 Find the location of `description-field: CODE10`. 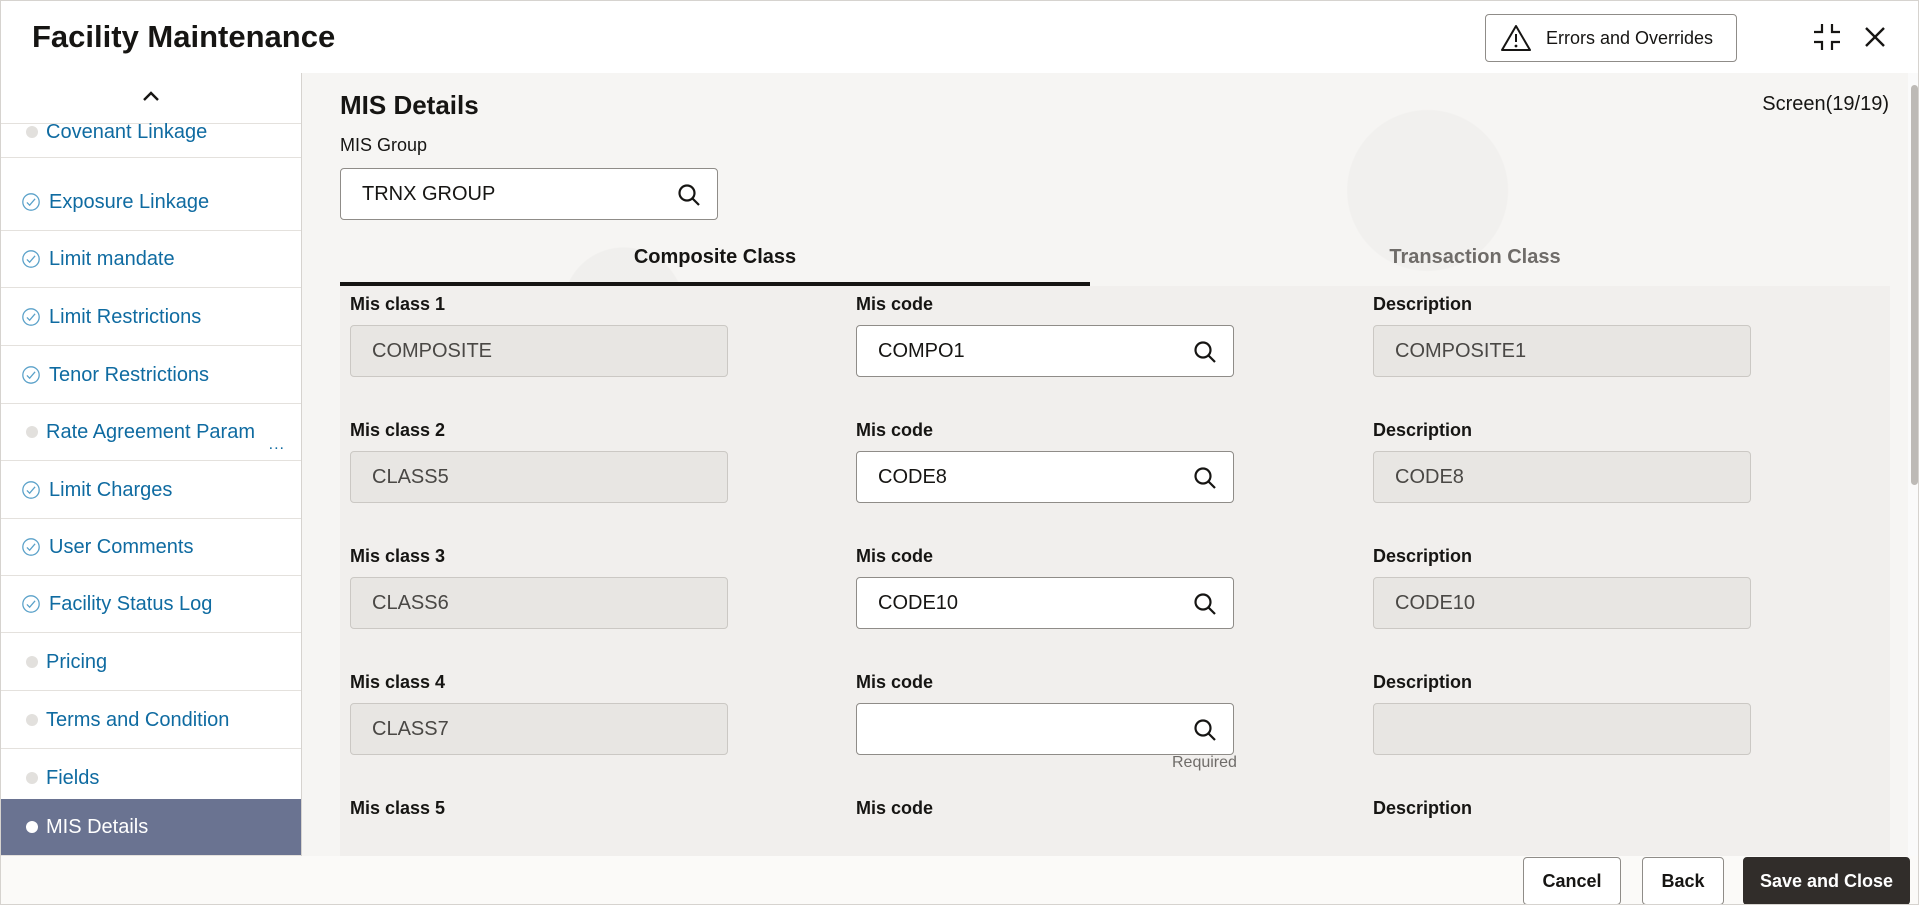

description-field: CODE10 is located at coordinates (1562, 603).